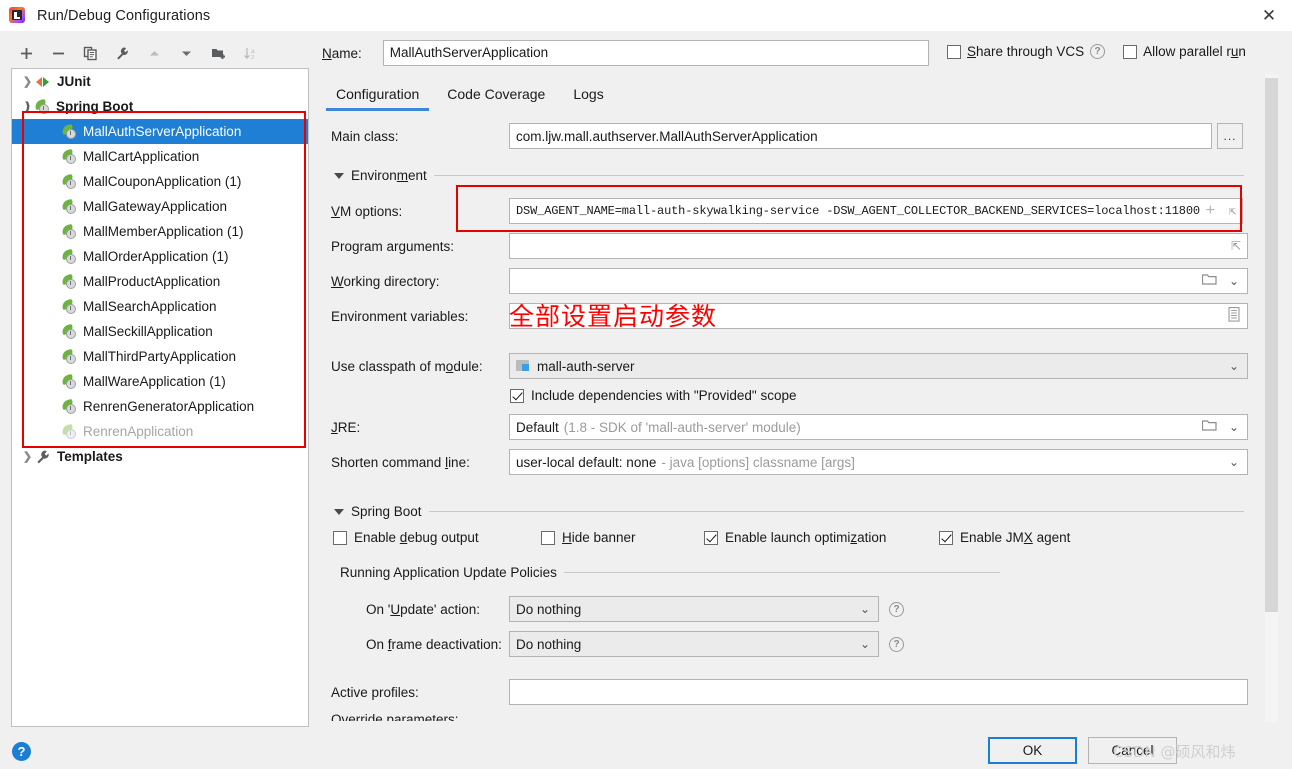 The image size is (1292, 769). I want to click on enable-jmx-agent-checkbox, so click(946, 537).